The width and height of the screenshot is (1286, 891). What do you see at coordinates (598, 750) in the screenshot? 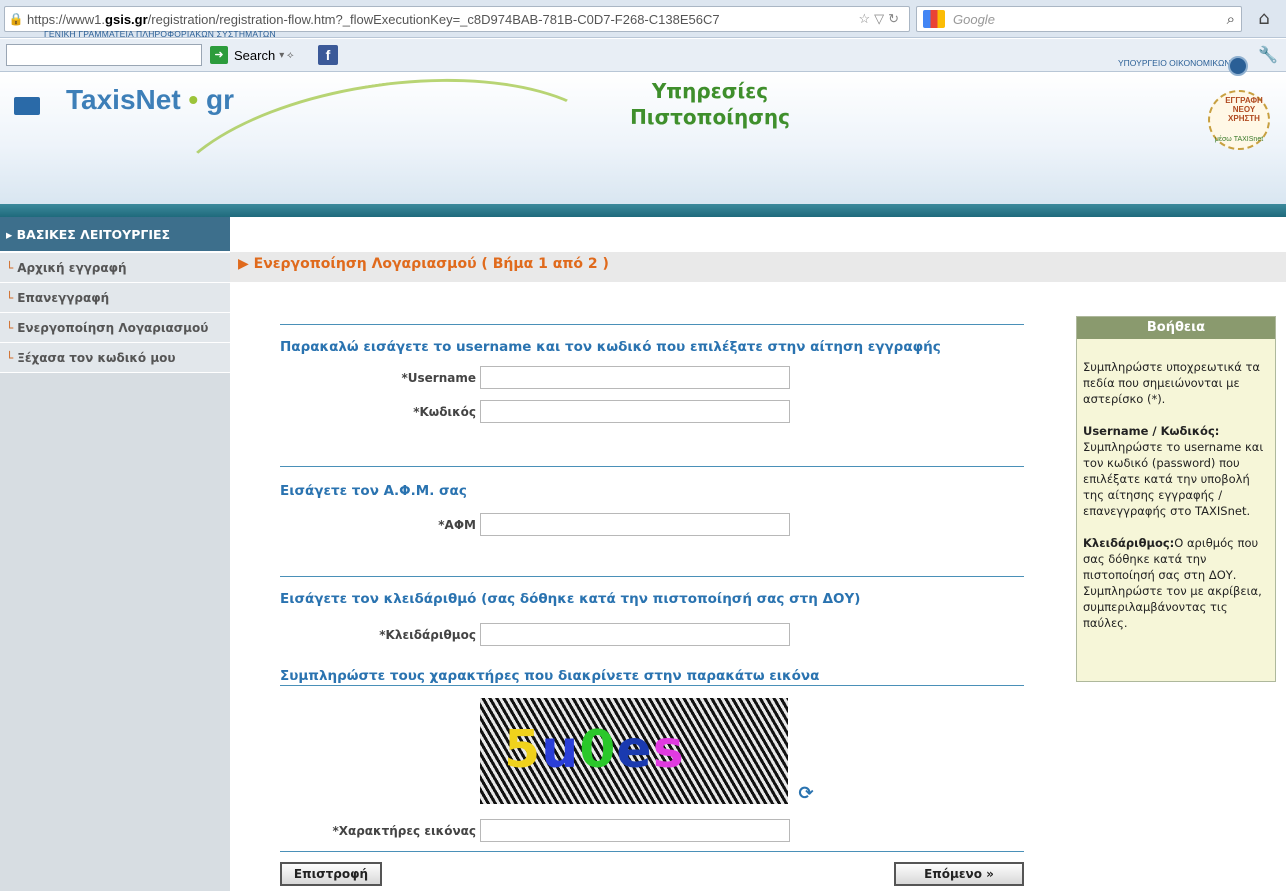
I see `captcha-char: 0` at bounding box center [598, 750].